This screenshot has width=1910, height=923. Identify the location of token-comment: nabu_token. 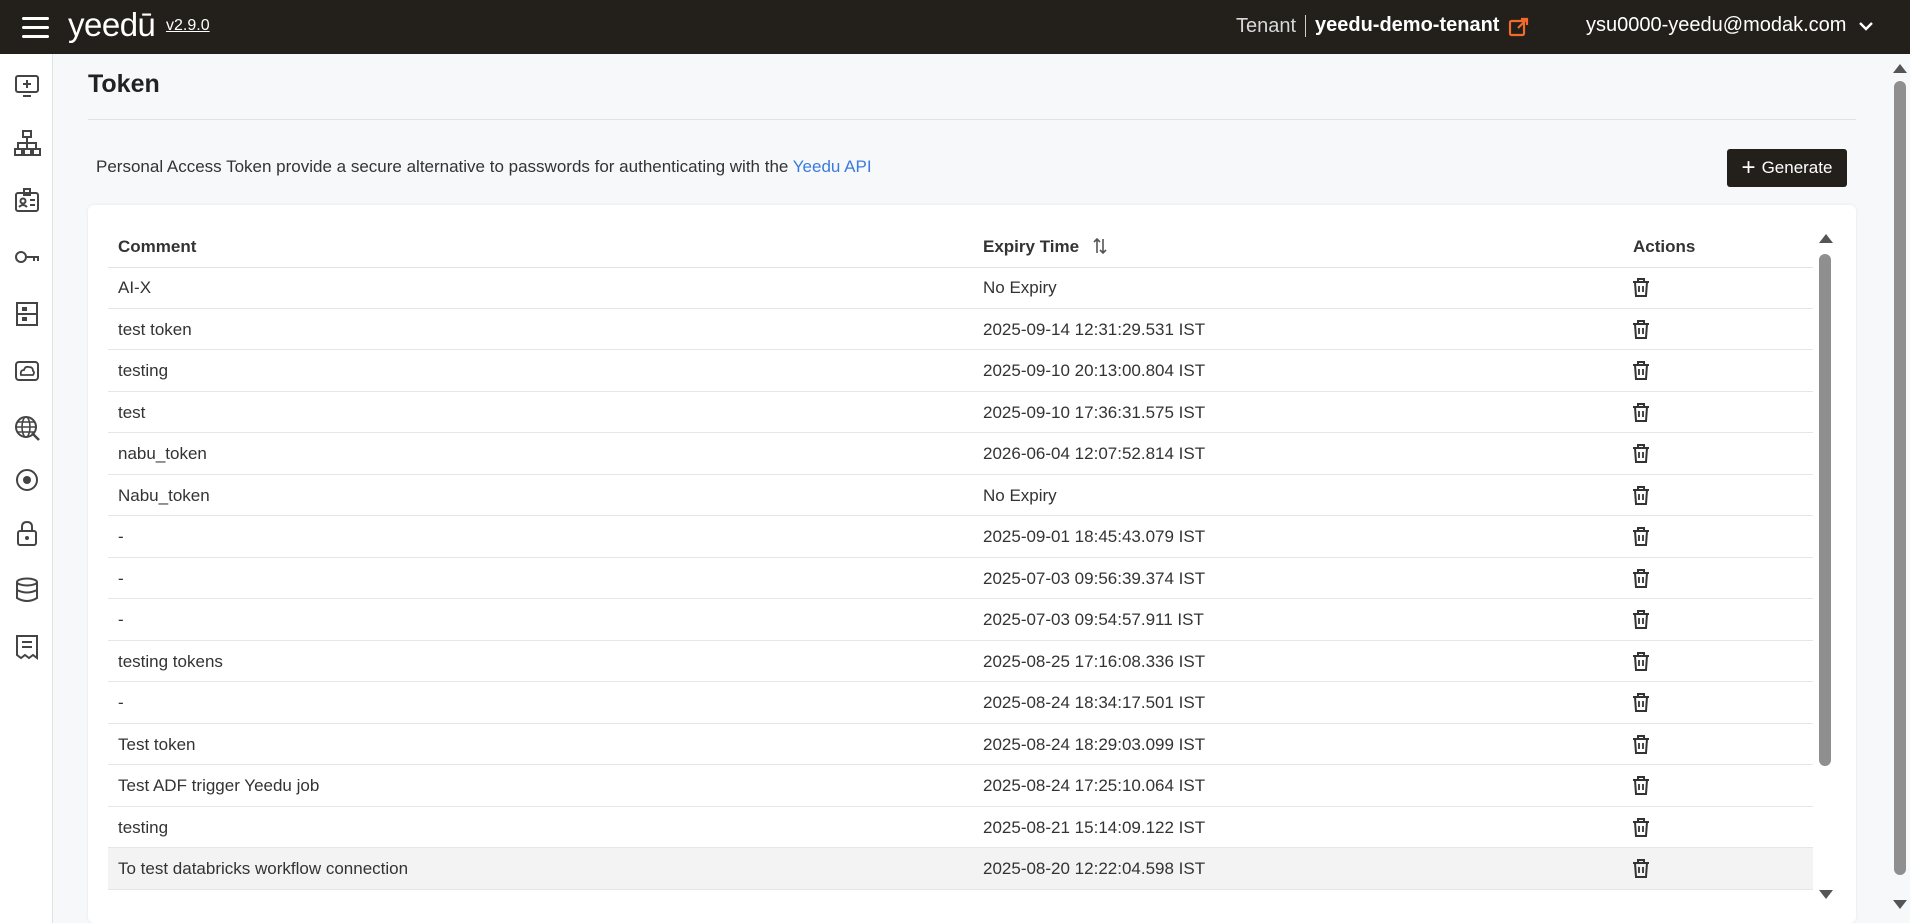
(162, 453).